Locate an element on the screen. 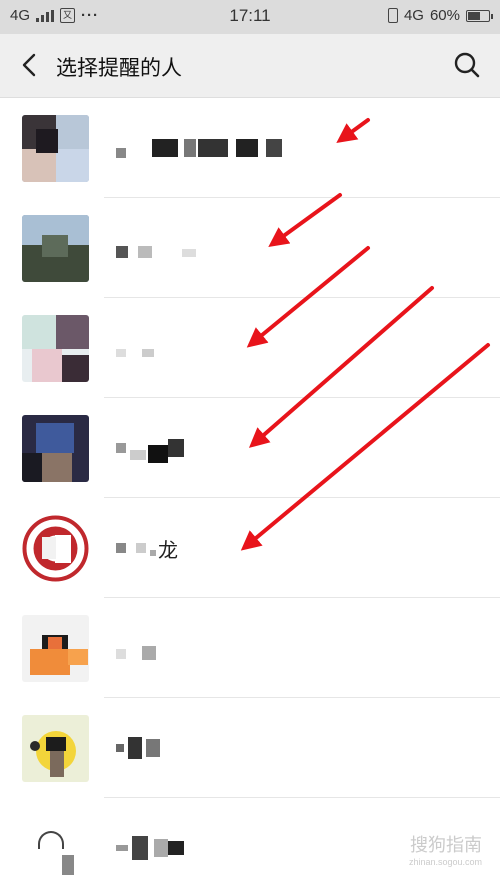 The height and width of the screenshot is (889, 500). back-button is located at coordinates (31, 65).